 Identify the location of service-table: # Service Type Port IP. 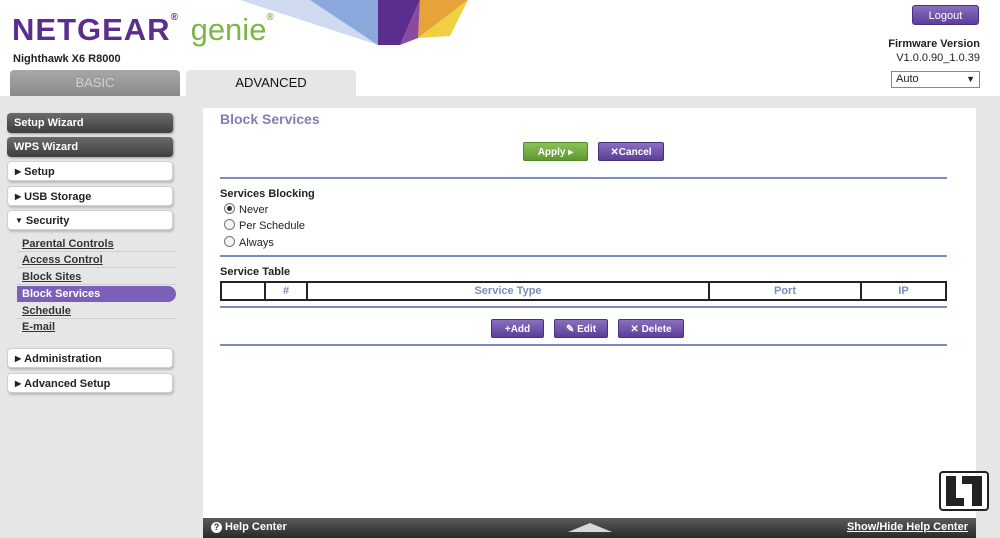
(583, 291).